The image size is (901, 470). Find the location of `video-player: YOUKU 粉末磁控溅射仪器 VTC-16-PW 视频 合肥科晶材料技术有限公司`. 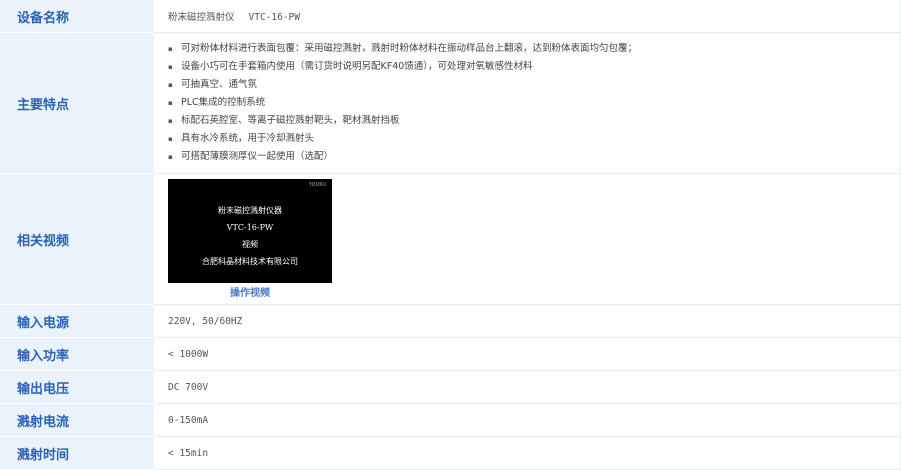

video-player: YOUKU 粉末磁控溅射仪器 VTC-16-PW 视频 合肥科晶材料技术有限公司 is located at coordinates (250, 231).